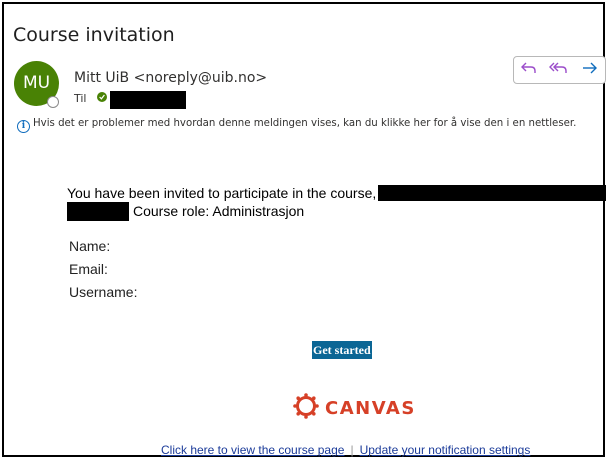 This screenshot has height=464, width=612. What do you see at coordinates (148, 100) in the screenshot?
I see `redacted-recipient` at bounding box center [148, 100].